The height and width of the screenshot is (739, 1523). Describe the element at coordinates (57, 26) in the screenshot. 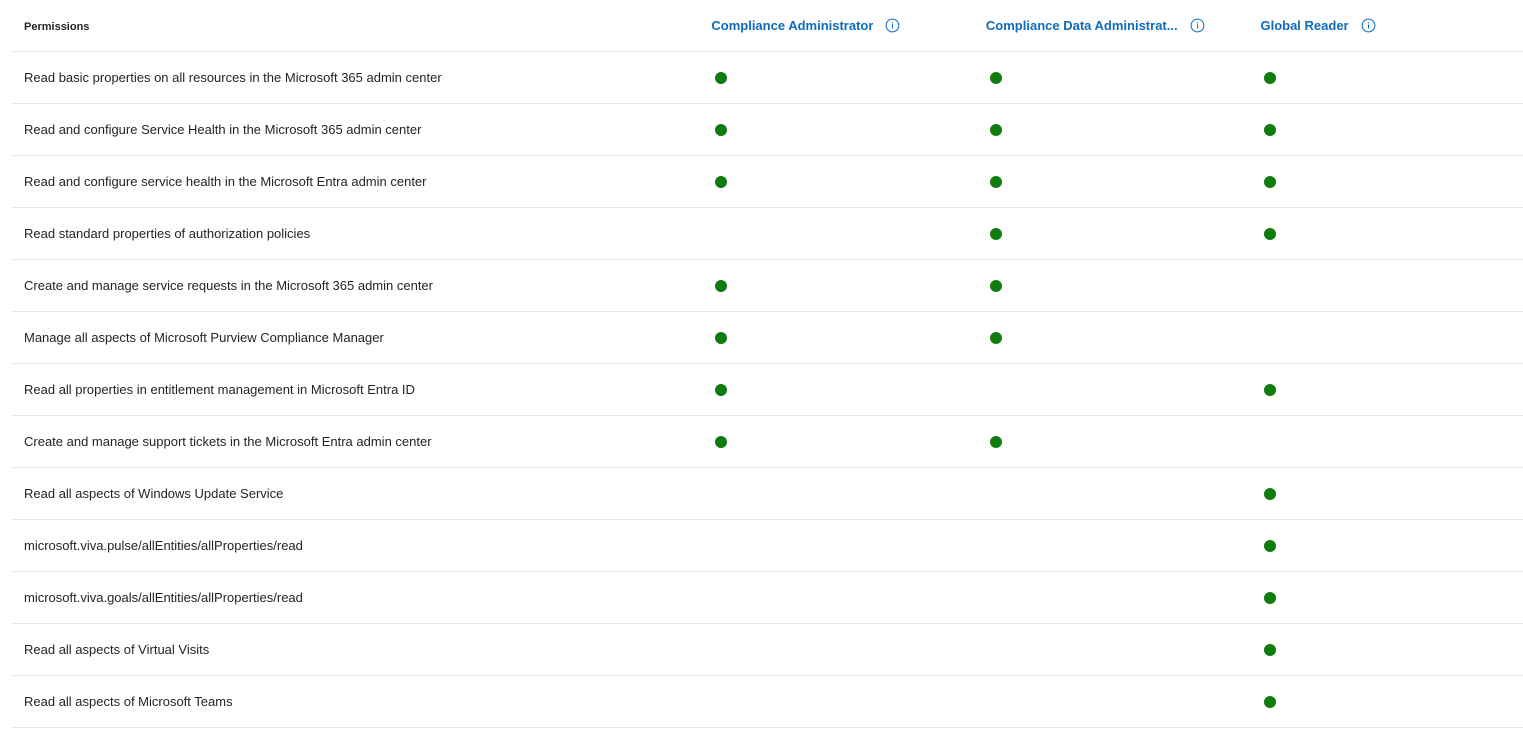

I see `permissions-header-label: Permissions` at that location.